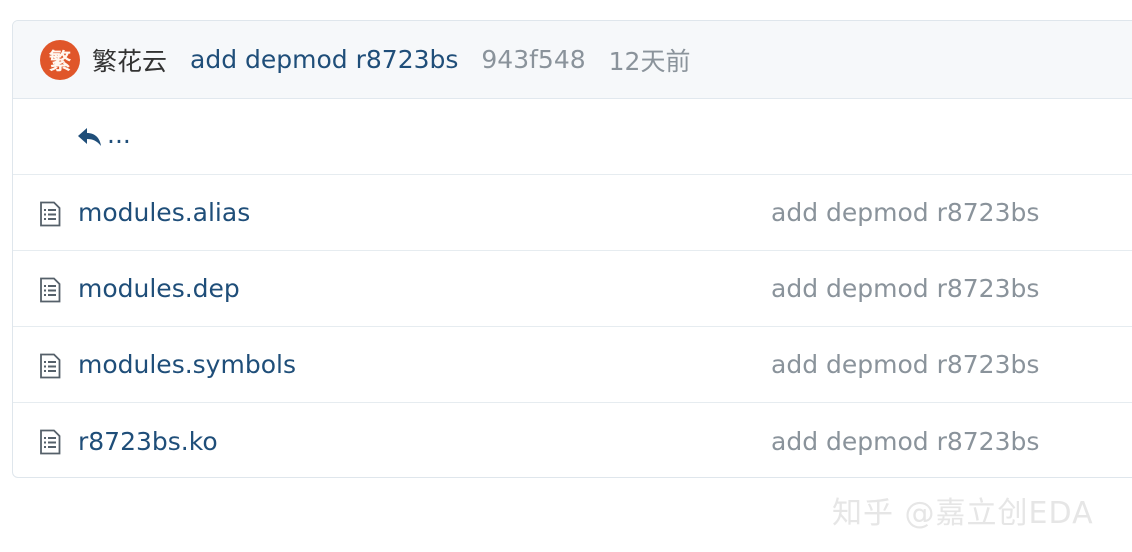 This screenshot has height=552, width=1132. Describe the element at coordinates (159, 288) in the screenshot. I see `file-name-link: modules.dep` at that location.